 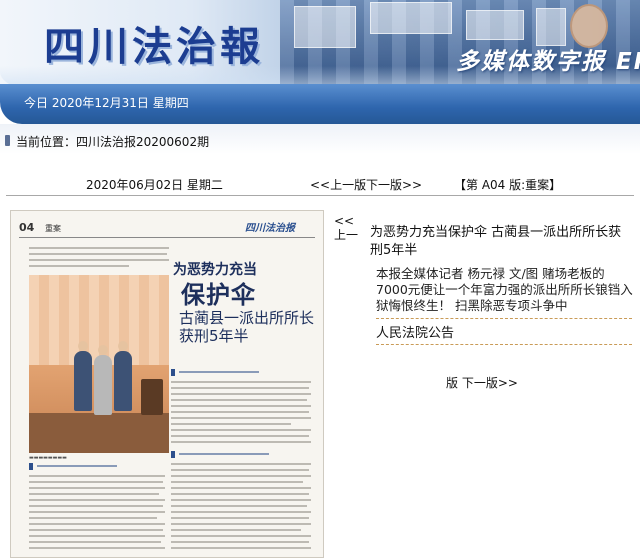 I want to click on issue-date: 2020年06月02日 星期二, so click(x=154, y=185).